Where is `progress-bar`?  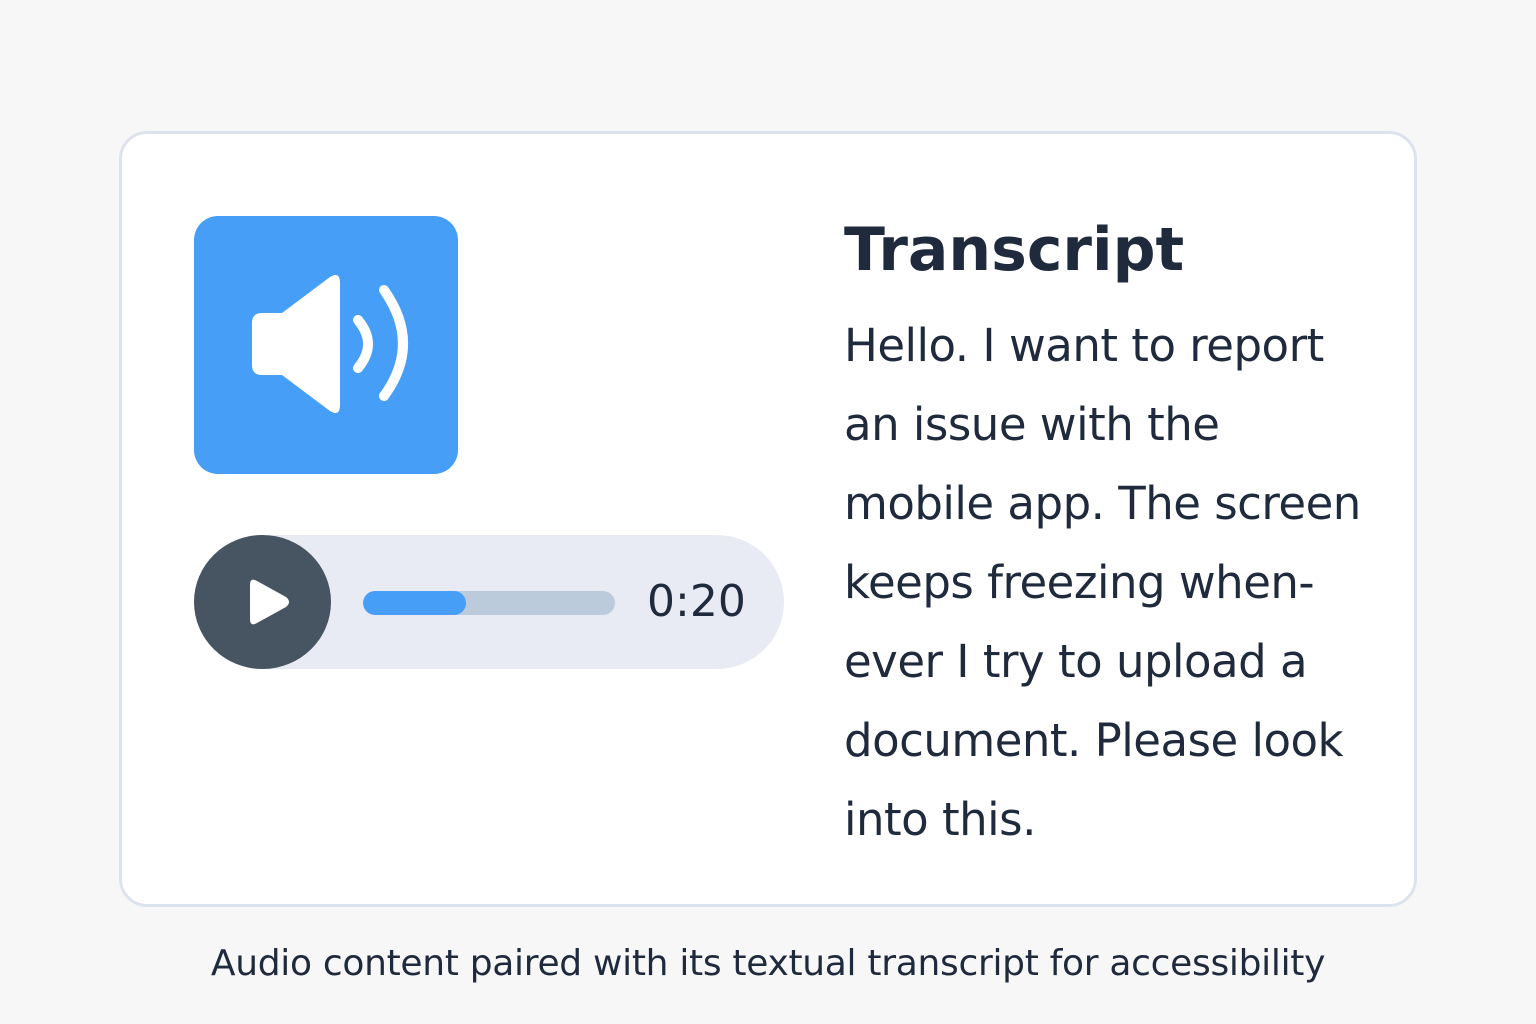 progress-bar is located at coordinates (489, 603).